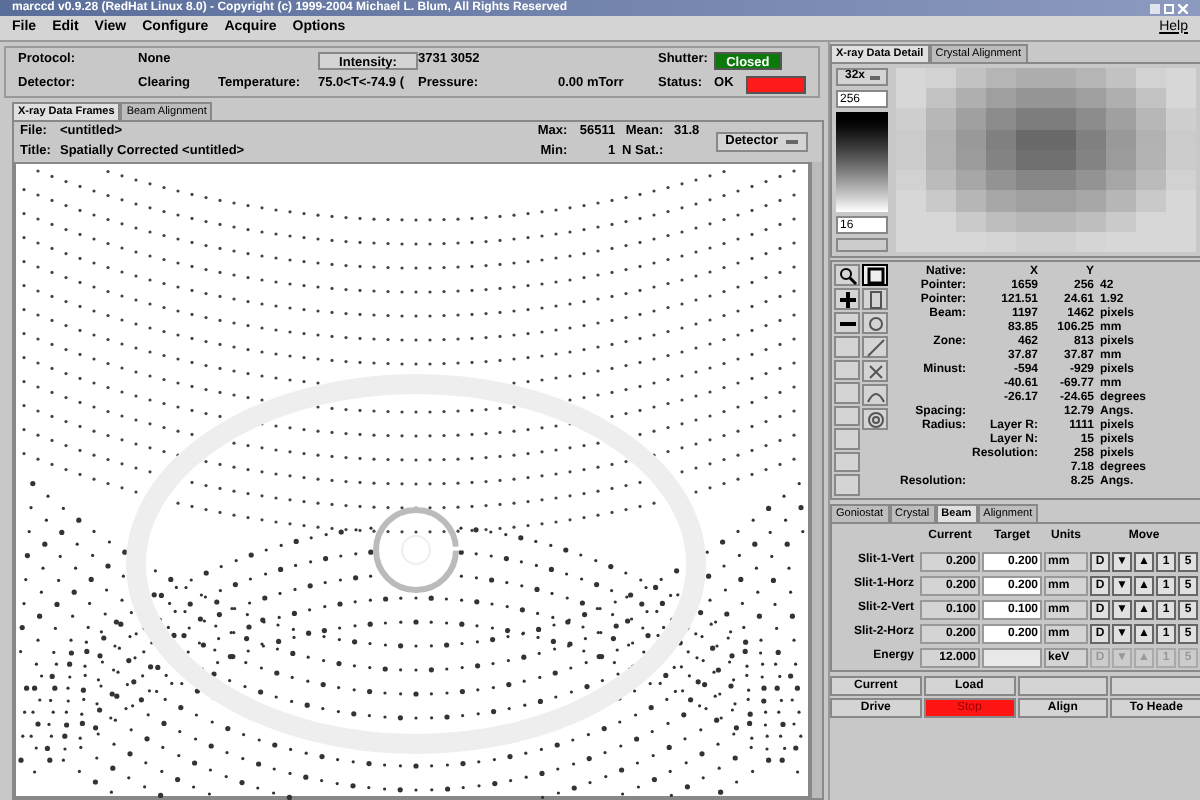 Image resolution: width=1200 pixels, height=800 pixels. I want to click on target-field, so click(1012, 657).